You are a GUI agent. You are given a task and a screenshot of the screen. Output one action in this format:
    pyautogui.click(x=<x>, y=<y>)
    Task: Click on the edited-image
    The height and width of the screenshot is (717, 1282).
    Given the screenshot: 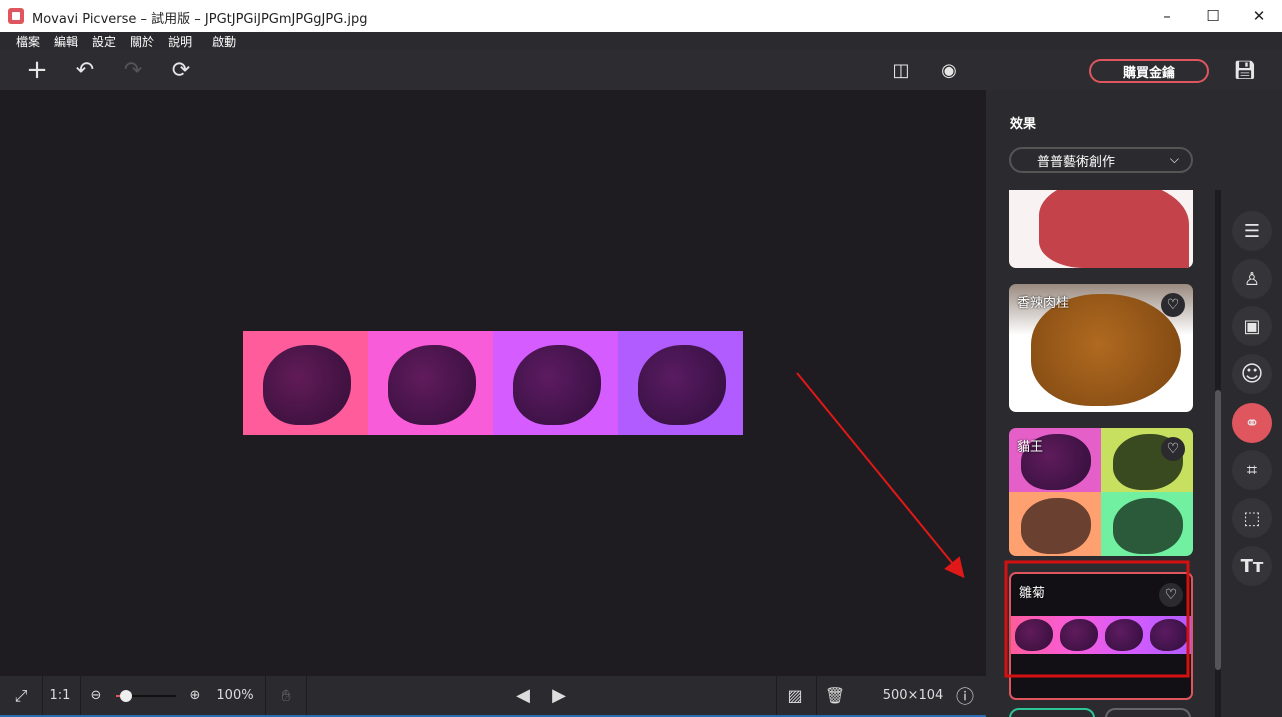 What is the action you would take?
    pyautogui.click(x=493, y=383)
    